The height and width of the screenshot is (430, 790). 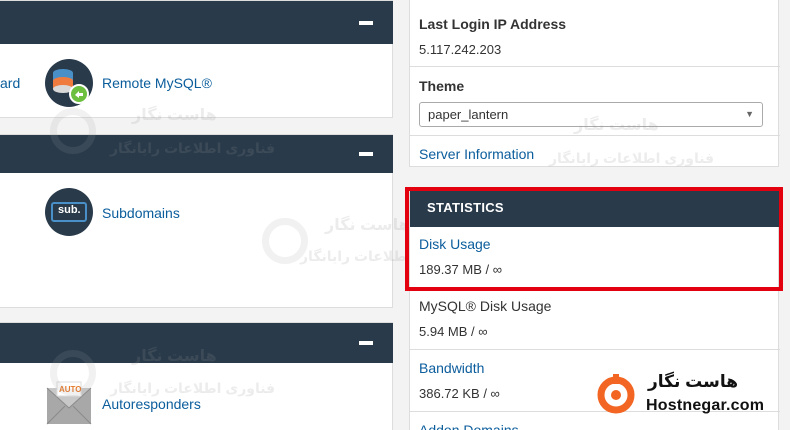 I want to click on theme-select-value: paper_lantern, so click(x=468, y=114).